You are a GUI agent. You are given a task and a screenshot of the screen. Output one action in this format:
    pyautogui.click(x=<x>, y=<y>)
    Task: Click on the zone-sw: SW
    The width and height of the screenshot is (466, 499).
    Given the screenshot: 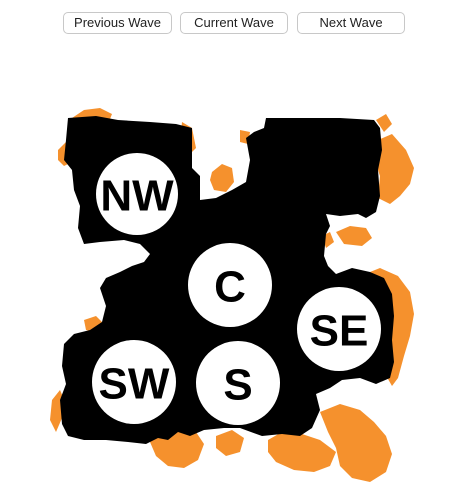 What is the action you would take?
    pyautogui.click(x=134, y=382)
    